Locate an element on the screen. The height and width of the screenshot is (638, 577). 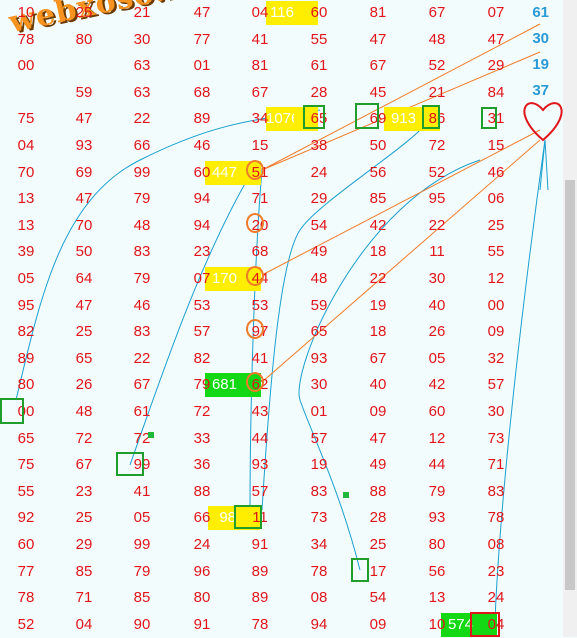
grid-cell: 81 is located at coordinates (260, 66).